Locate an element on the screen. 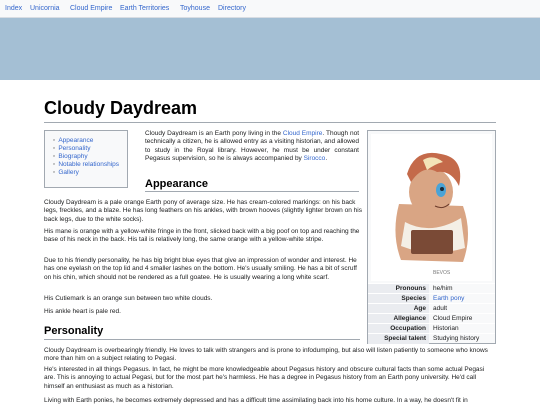 This screenshot has height=405, width=540. nav-link-index: Index is located at coordinates (13, 8).